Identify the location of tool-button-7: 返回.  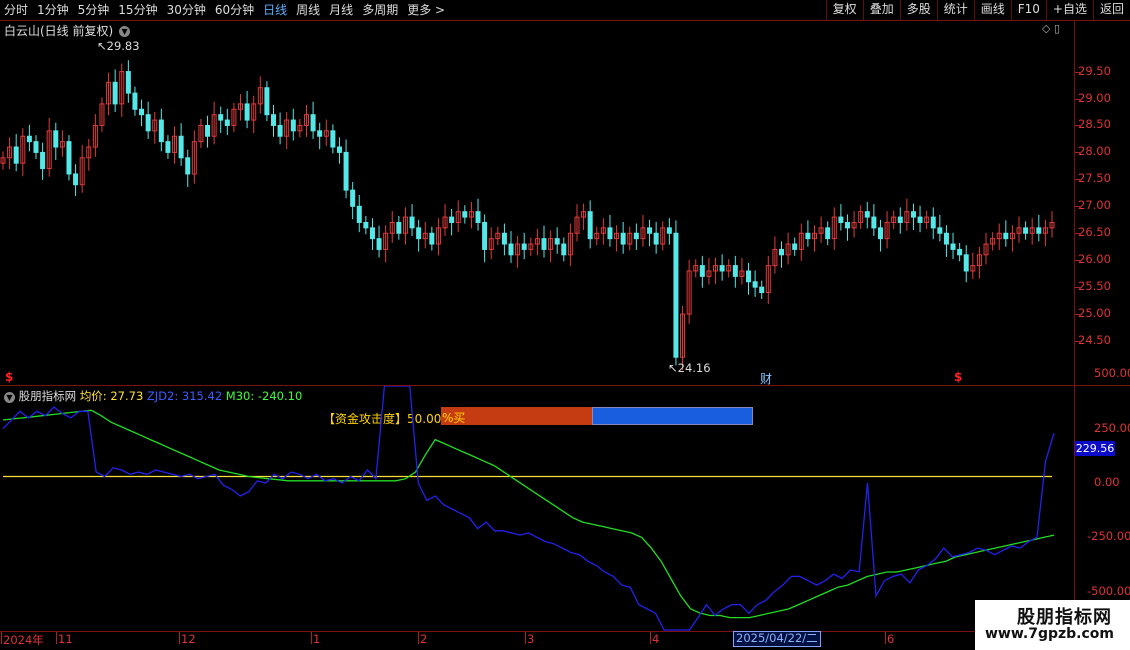
(1111, 10).